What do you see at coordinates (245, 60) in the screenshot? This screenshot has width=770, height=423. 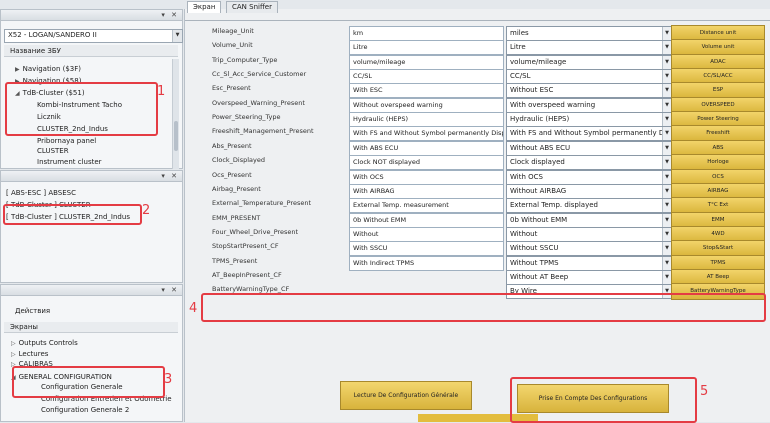 I see `param-label: Trip_Computer_Type` at bounding box center [245, 60].